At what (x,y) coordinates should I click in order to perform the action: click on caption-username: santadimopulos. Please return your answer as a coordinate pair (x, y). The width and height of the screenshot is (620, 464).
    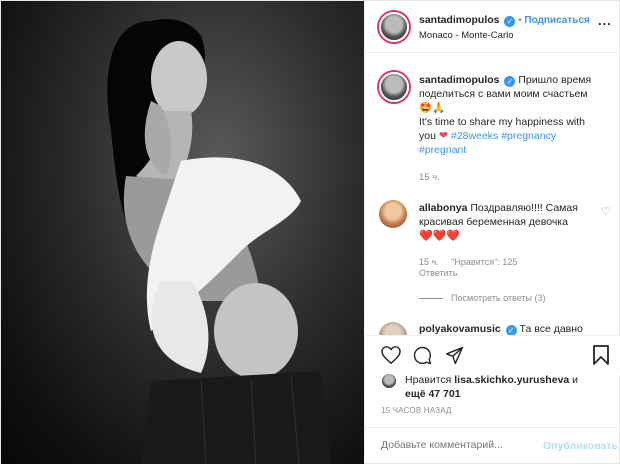
    Looking at the image, I should click on (459, 80).